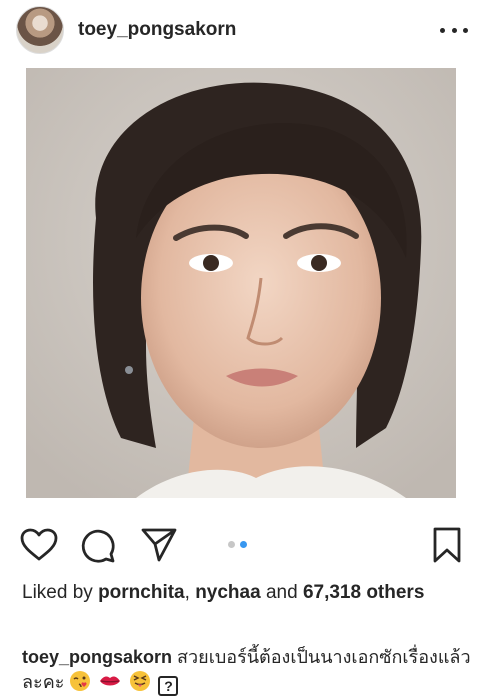 This screenshot has width=482, height=696. What do you see at coordinates (281, 592) in the screenshot?
I see `likes-and: and` at bounding box center [281, 592].